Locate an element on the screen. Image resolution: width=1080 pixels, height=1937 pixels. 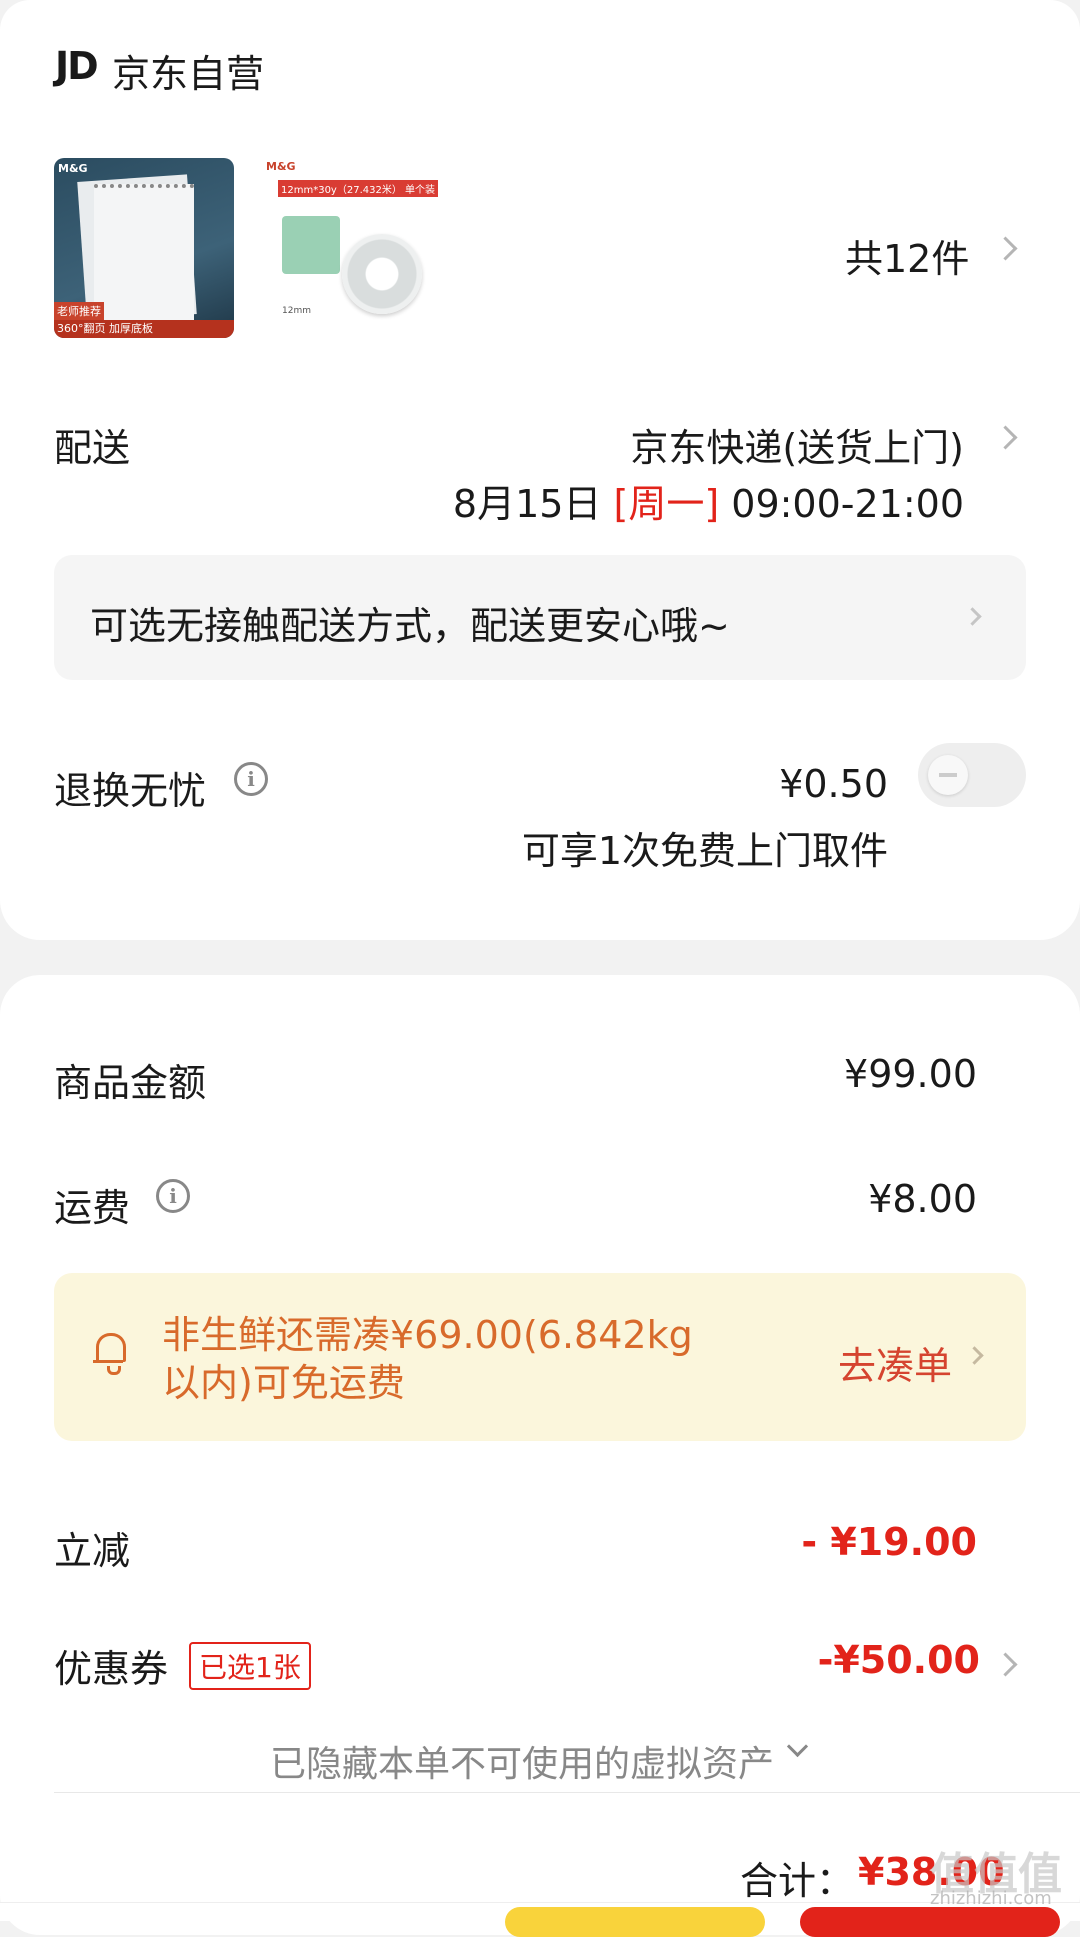
toggle-knob is located at coordinates (948, 775).